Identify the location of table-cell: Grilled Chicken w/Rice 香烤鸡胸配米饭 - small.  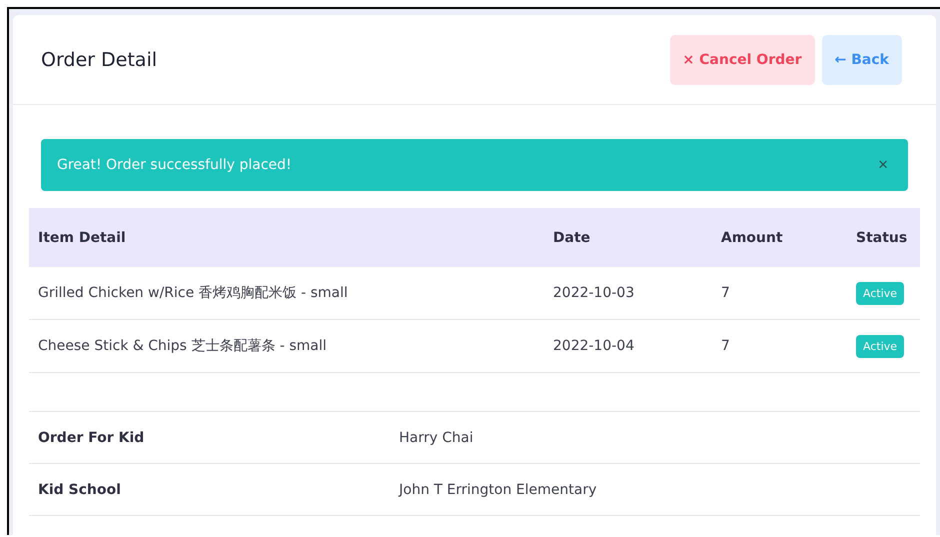
(286, 293).